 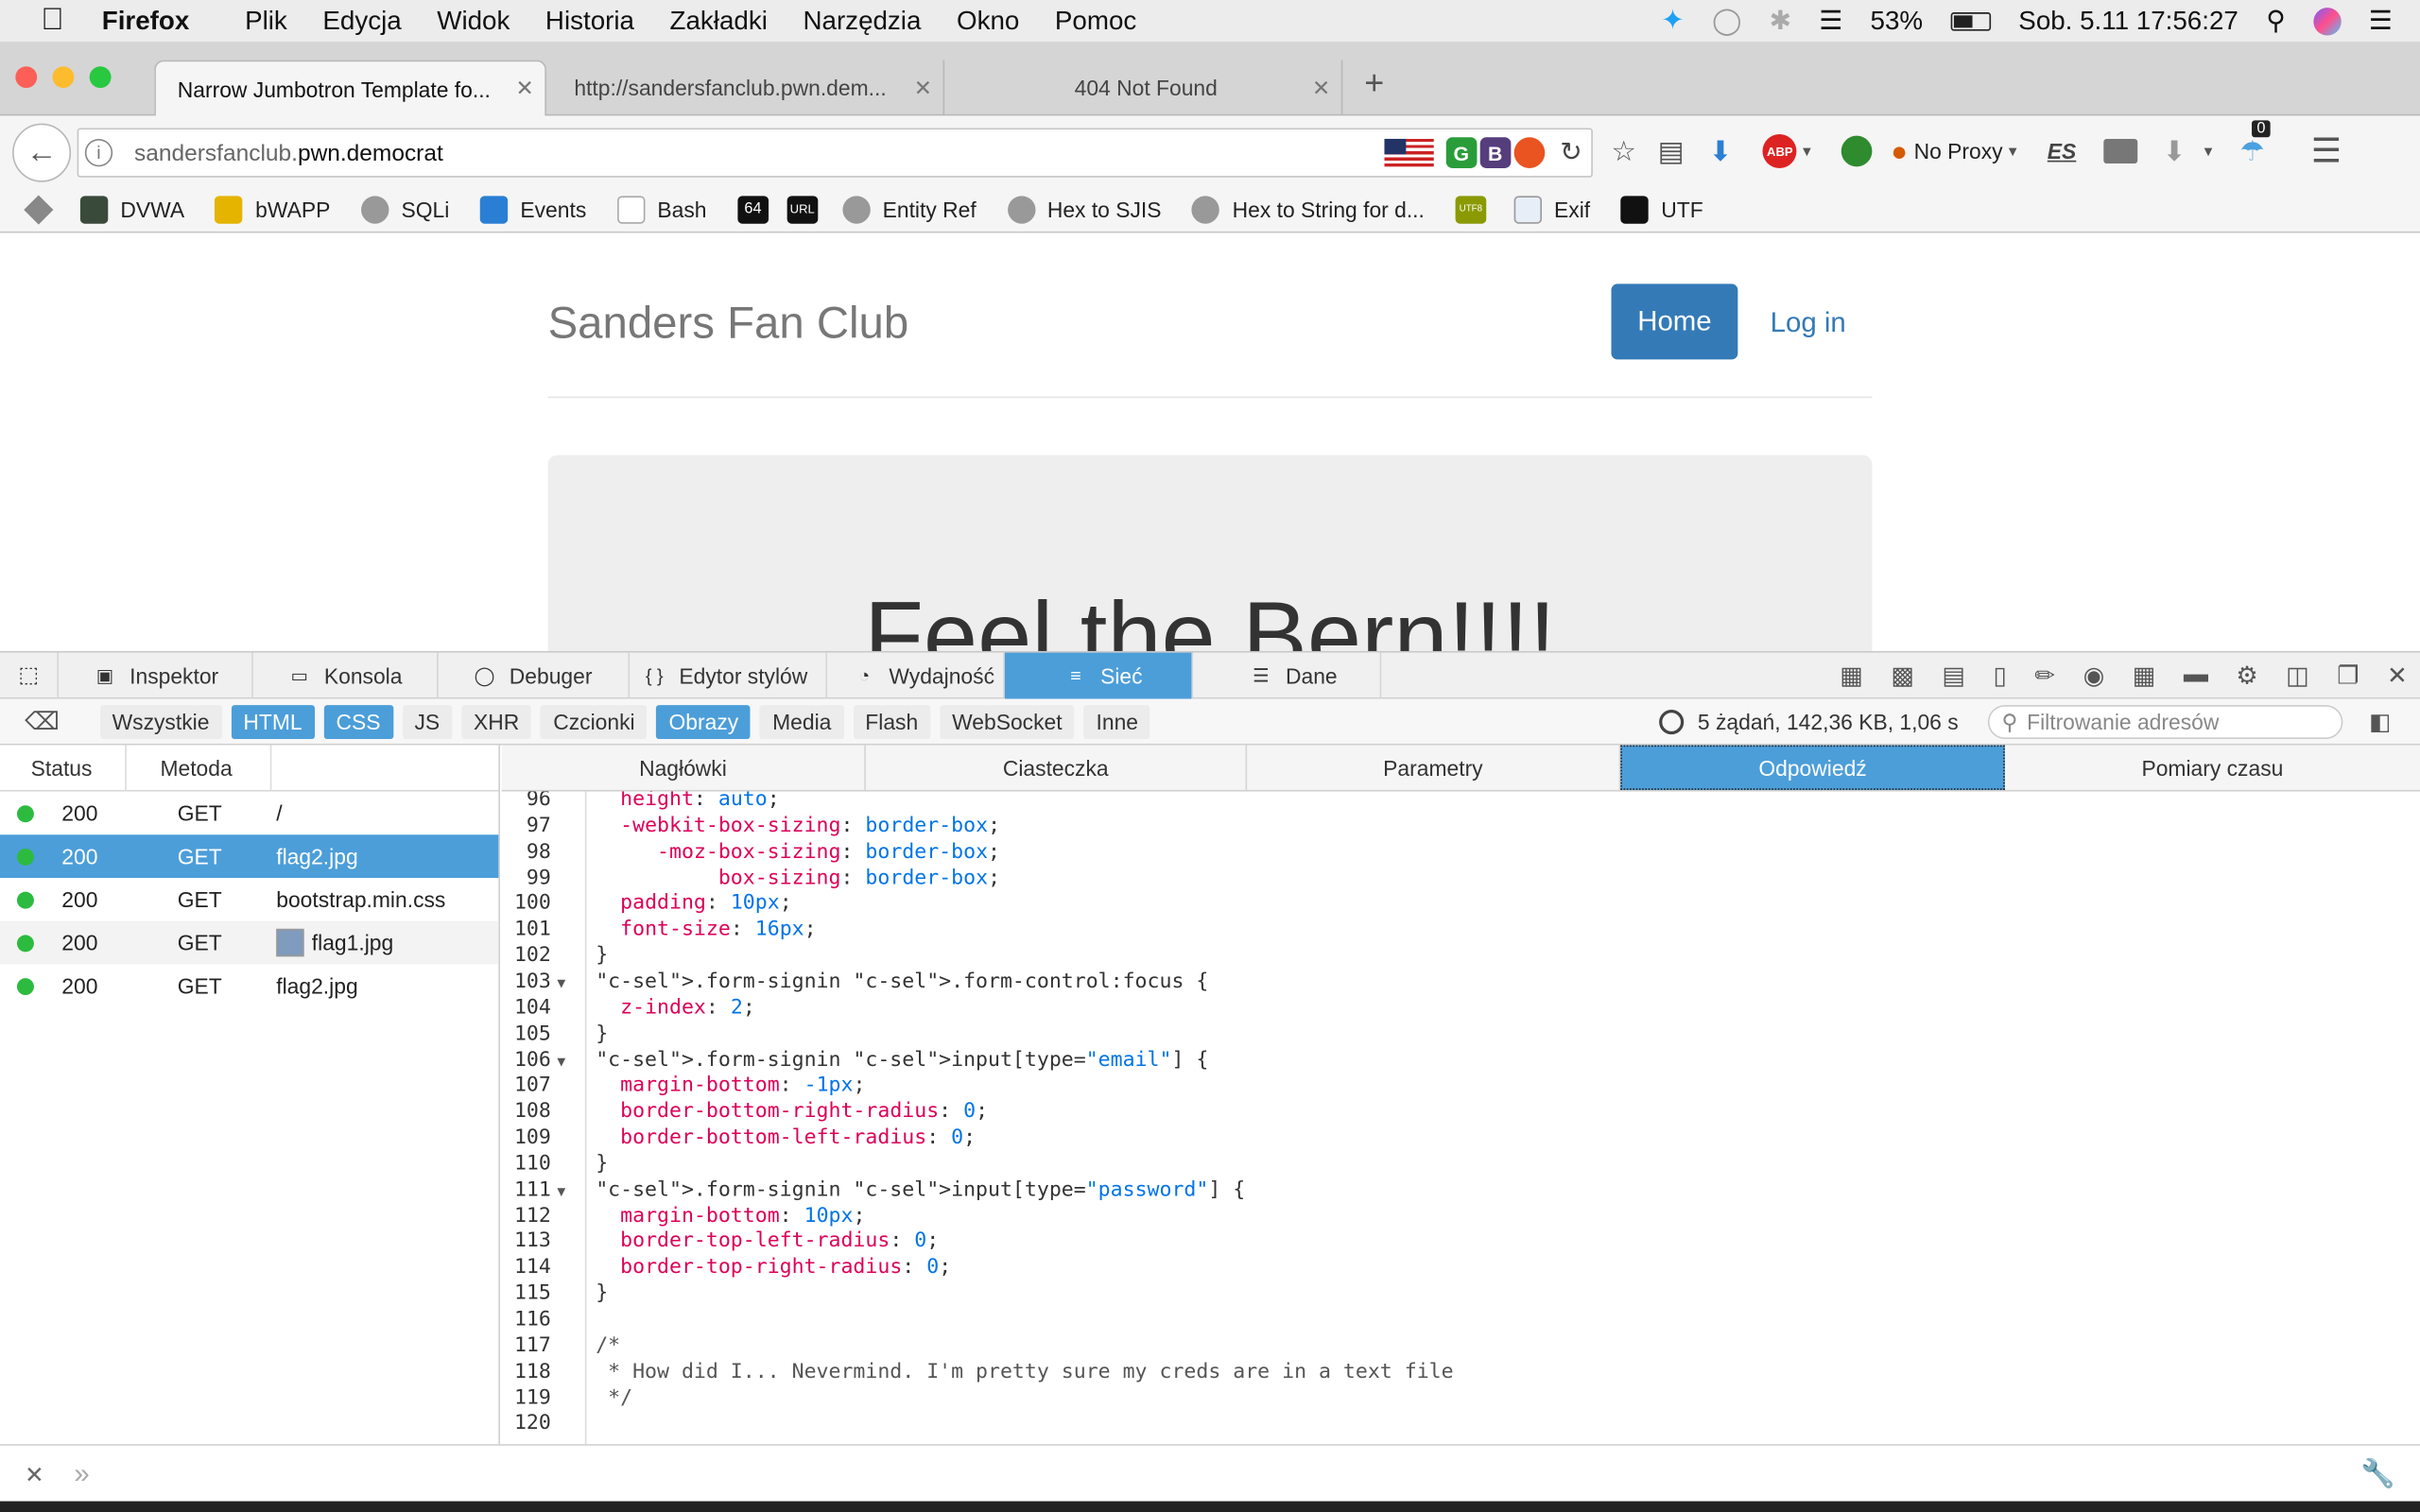 I want to click on bookmark-bwapp: bWAPP, so click(x=272, y=209).